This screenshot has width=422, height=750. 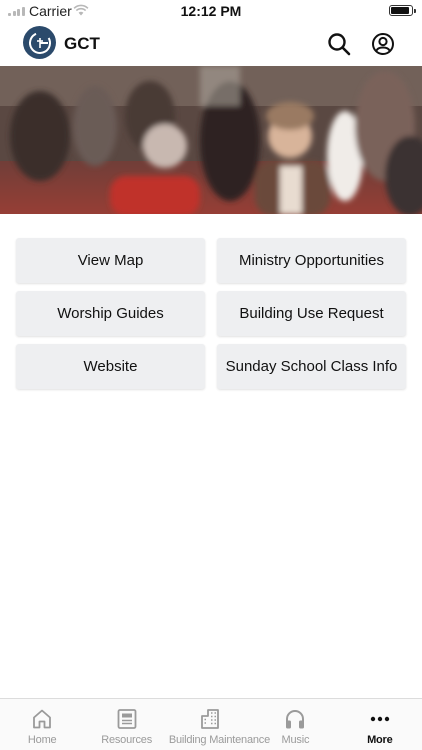 What do you see at coordinates (380, 724) in the screenshot?
I see `tab-more: More` at bounding box center [380, 724].